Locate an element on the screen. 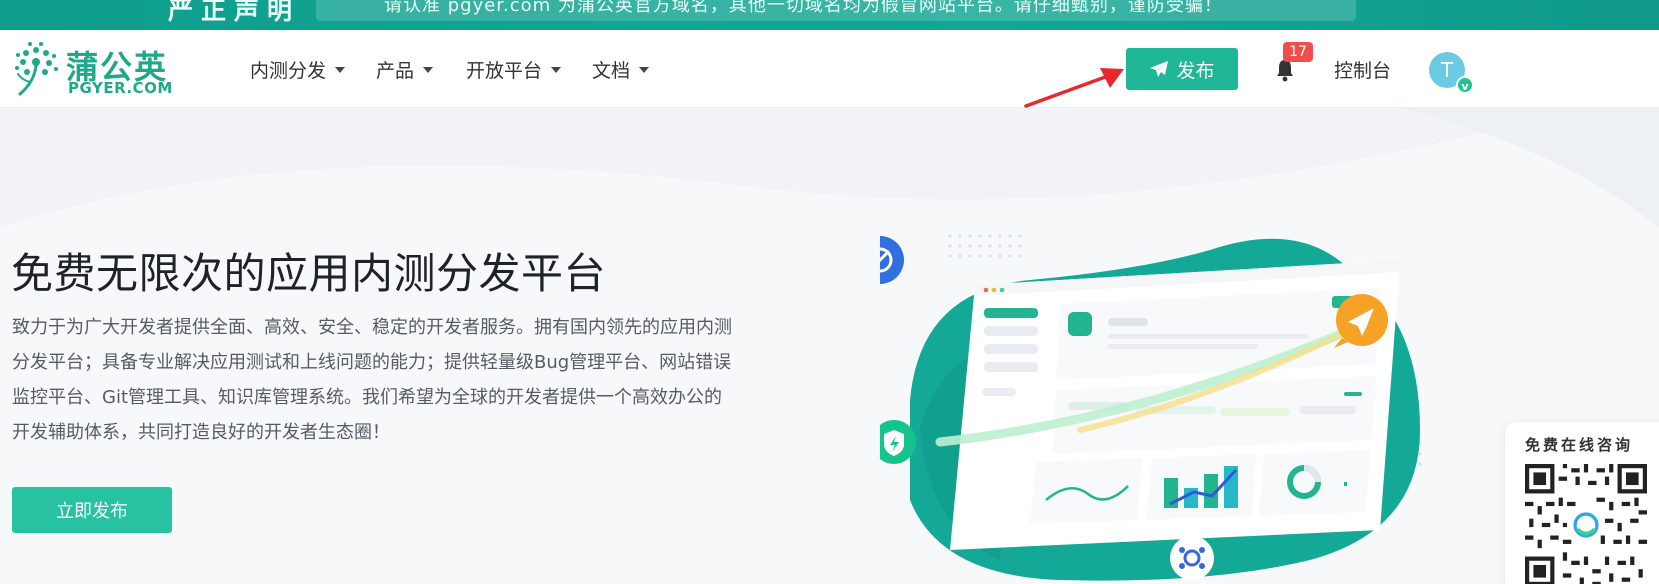  console-link: 控制台 is located at coordinates (1362, 69).